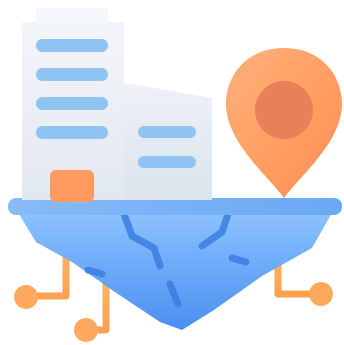 This screenshot has width=344, height=345. Describe the element at coordinates (26, 297) in the screenshot. I see `circuit-node-left` at that location.